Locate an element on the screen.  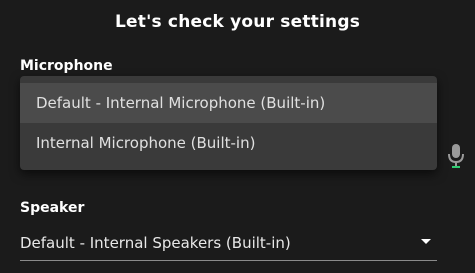
microphone-icon is located at coordinates (456, 156).